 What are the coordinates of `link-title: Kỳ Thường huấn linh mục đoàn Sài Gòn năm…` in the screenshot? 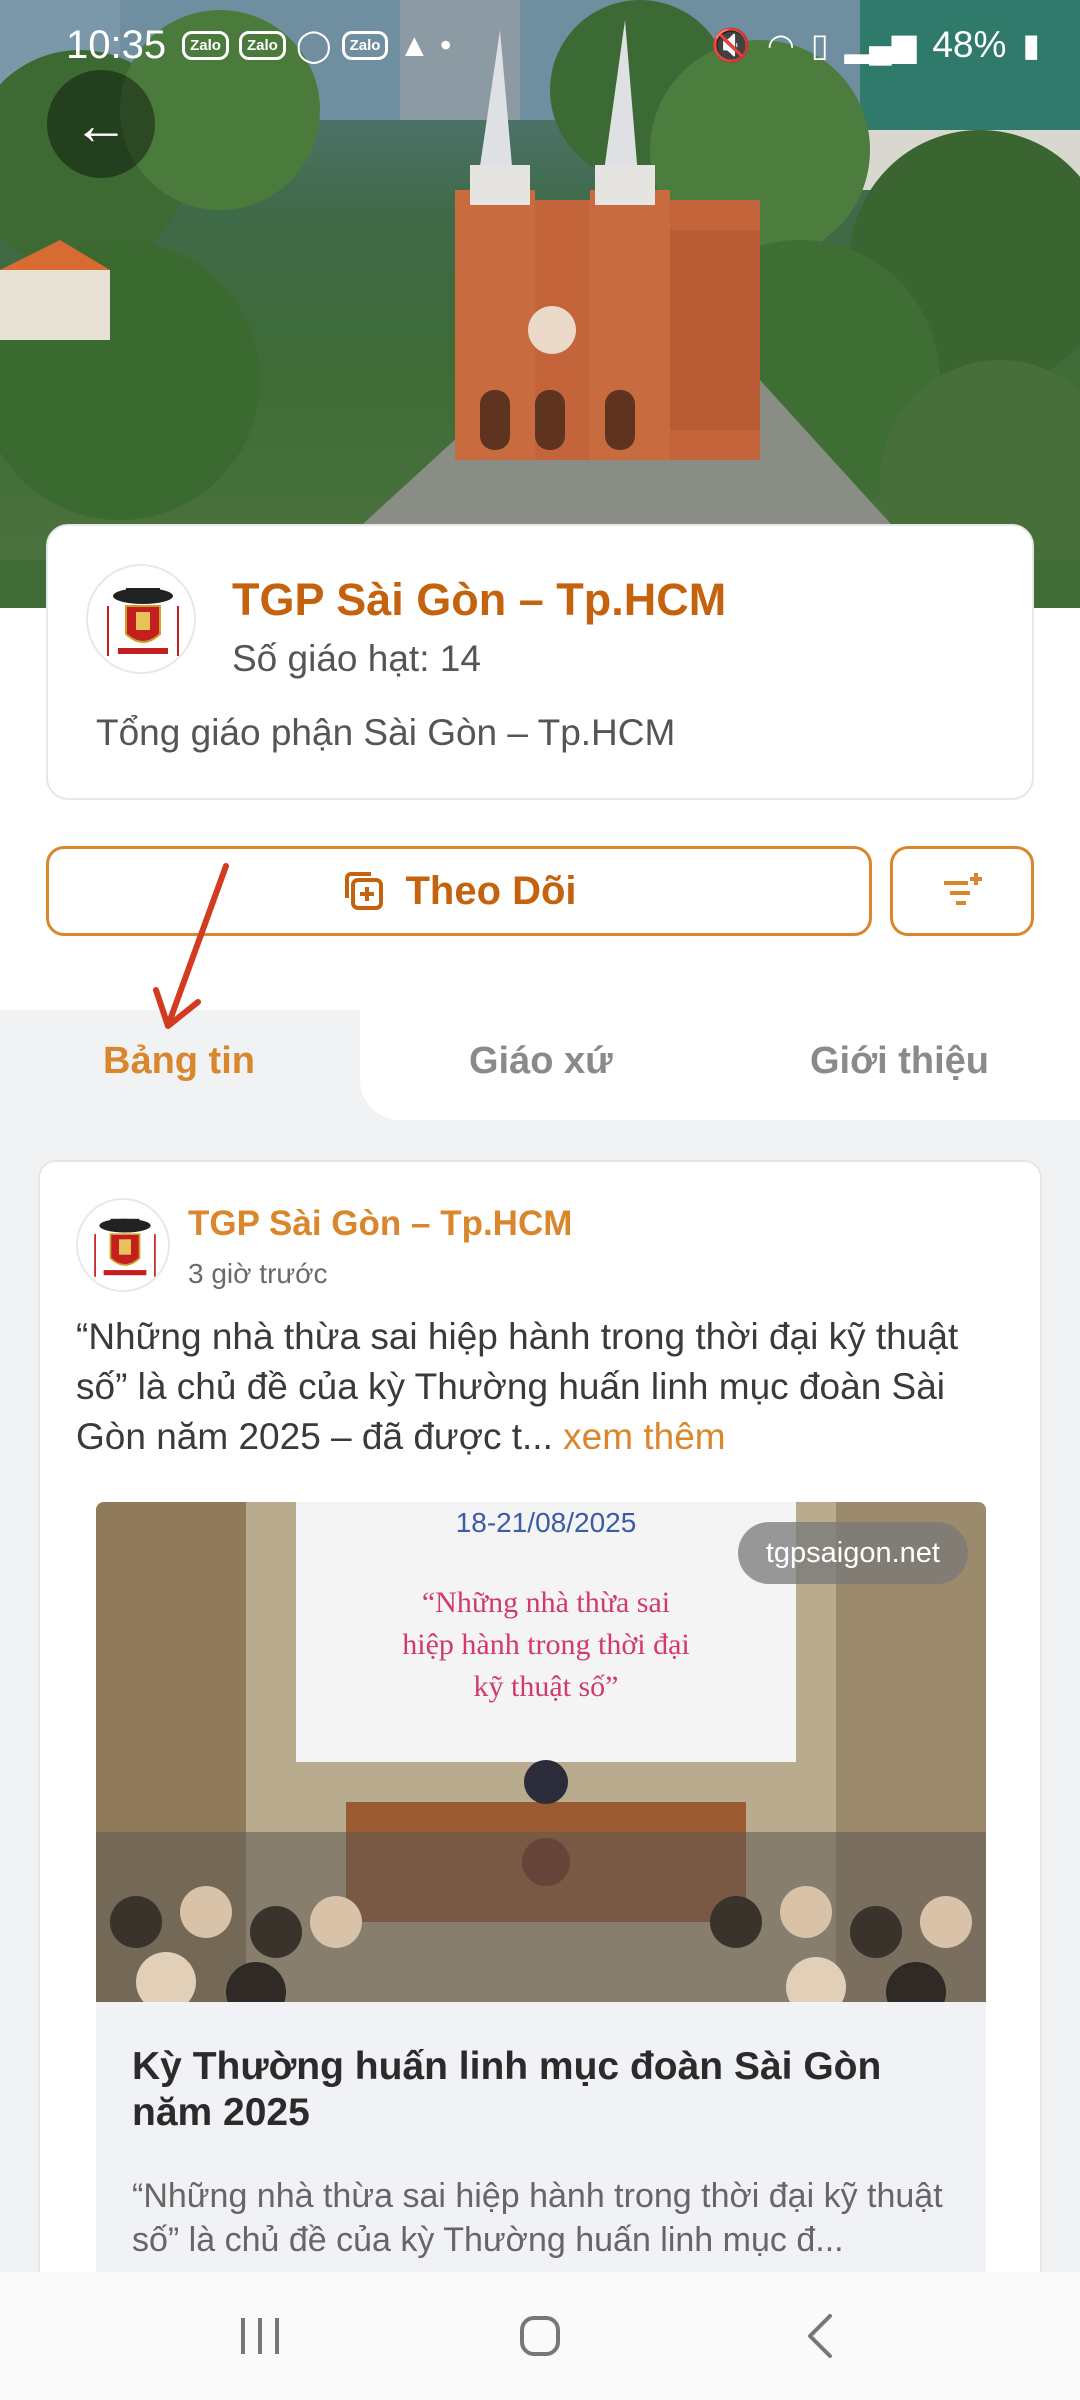 It's located at (547, 2090).